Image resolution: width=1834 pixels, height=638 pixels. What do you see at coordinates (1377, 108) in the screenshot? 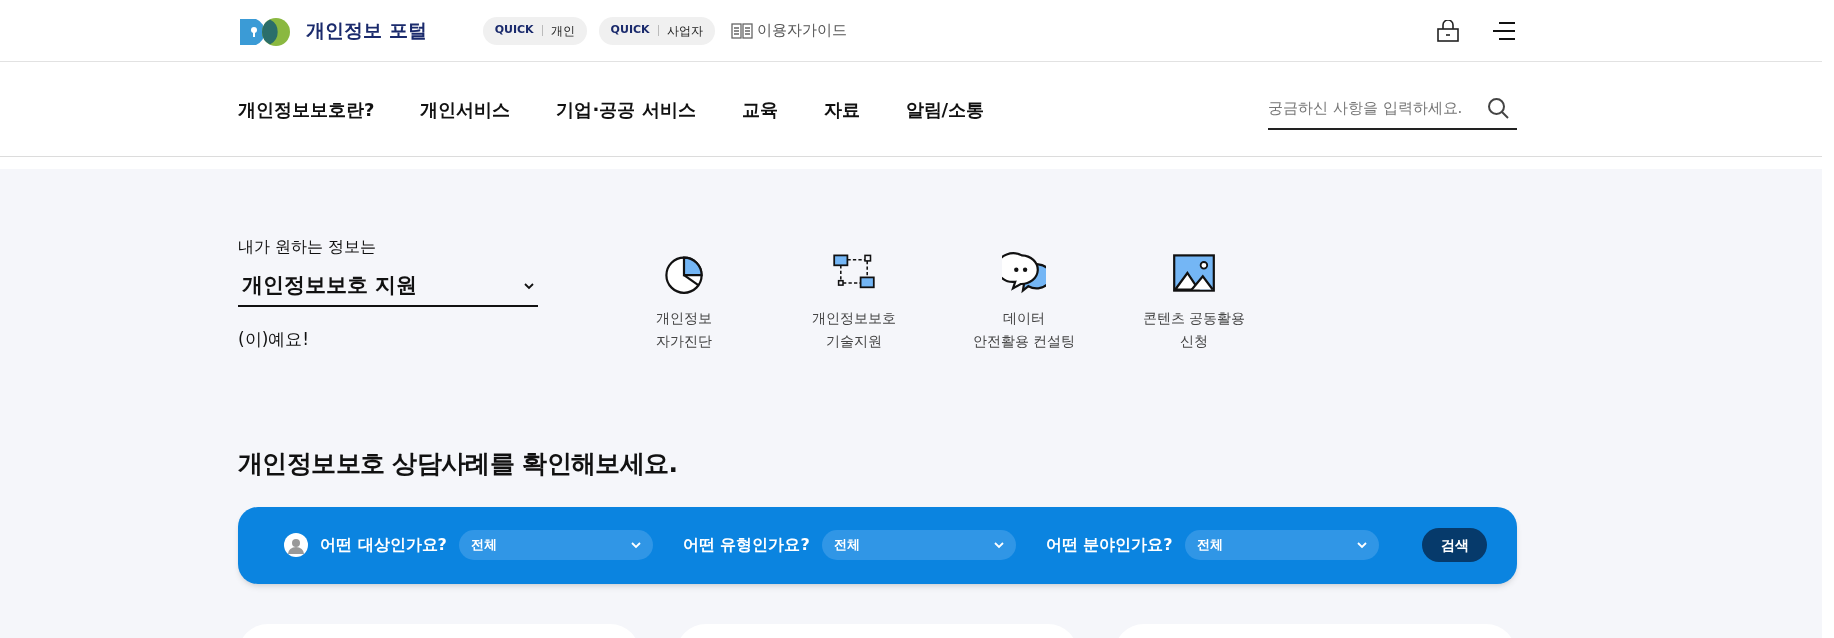
I see `search-input: 궁금하신 사항을 입력하세요.` at bounding box center [1377, 108].